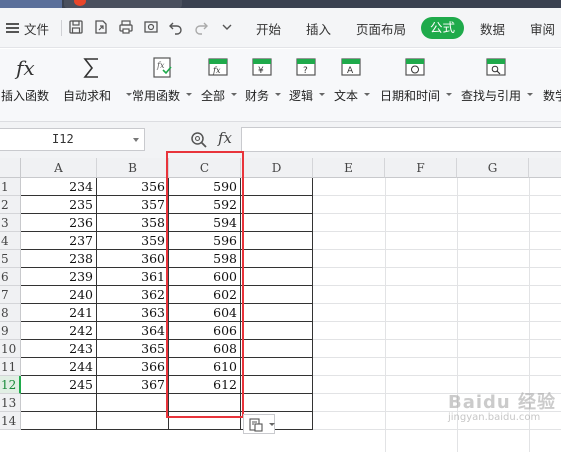 Image resolution: width=561 pixels, height=452 pixels. Describe the element at coordinates (133, 259) in the screenshot. I see `cell: 360` at that location.